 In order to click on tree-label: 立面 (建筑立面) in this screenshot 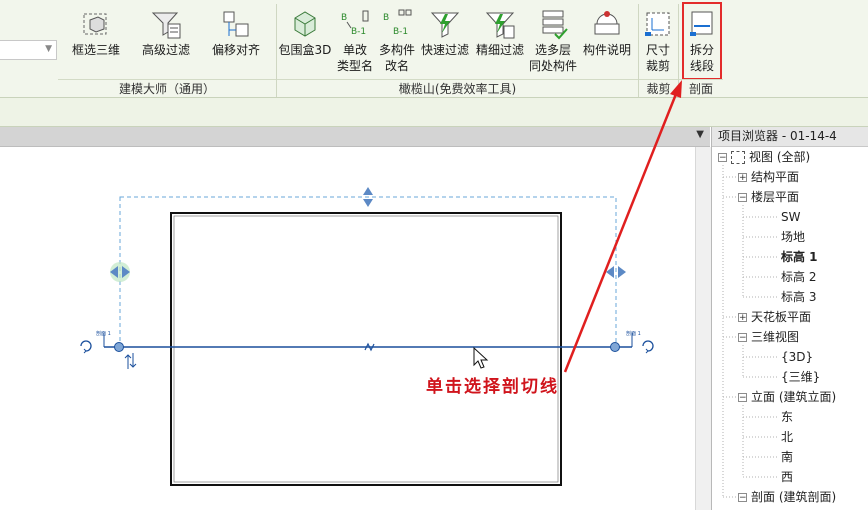, I will do `click(794, 397)`.